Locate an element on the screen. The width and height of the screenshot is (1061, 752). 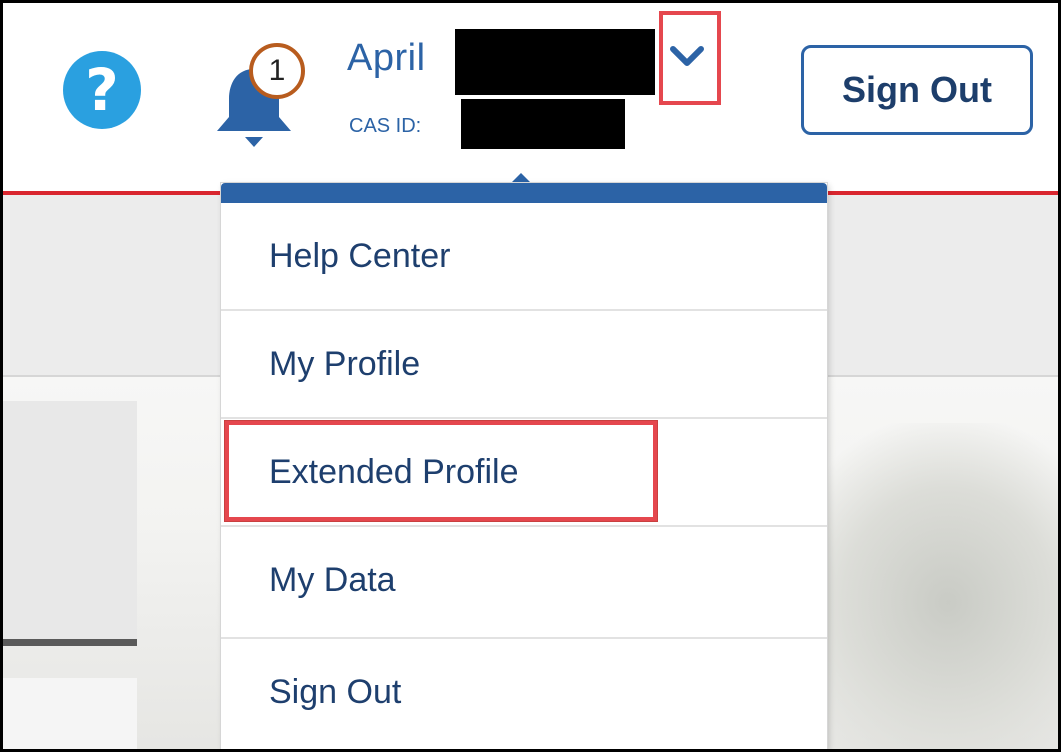
left-content-lower is located at coordinates (70, 713).